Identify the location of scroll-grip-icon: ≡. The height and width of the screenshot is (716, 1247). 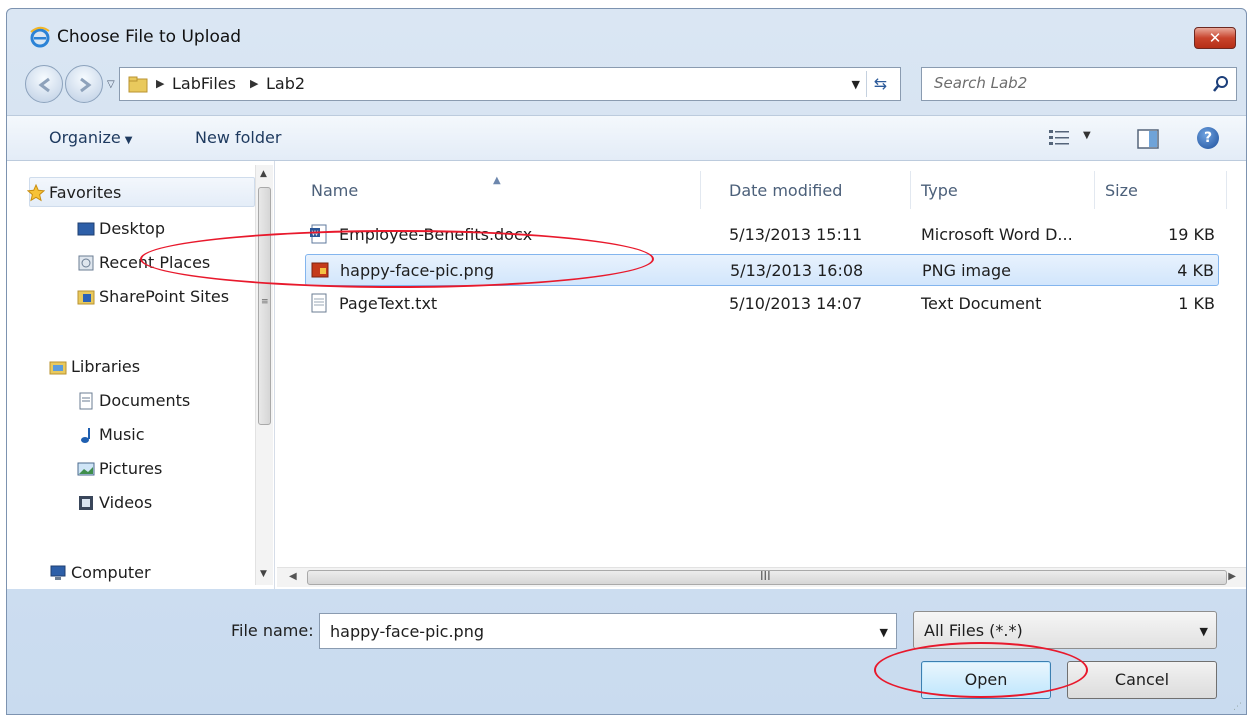
(265, 302).